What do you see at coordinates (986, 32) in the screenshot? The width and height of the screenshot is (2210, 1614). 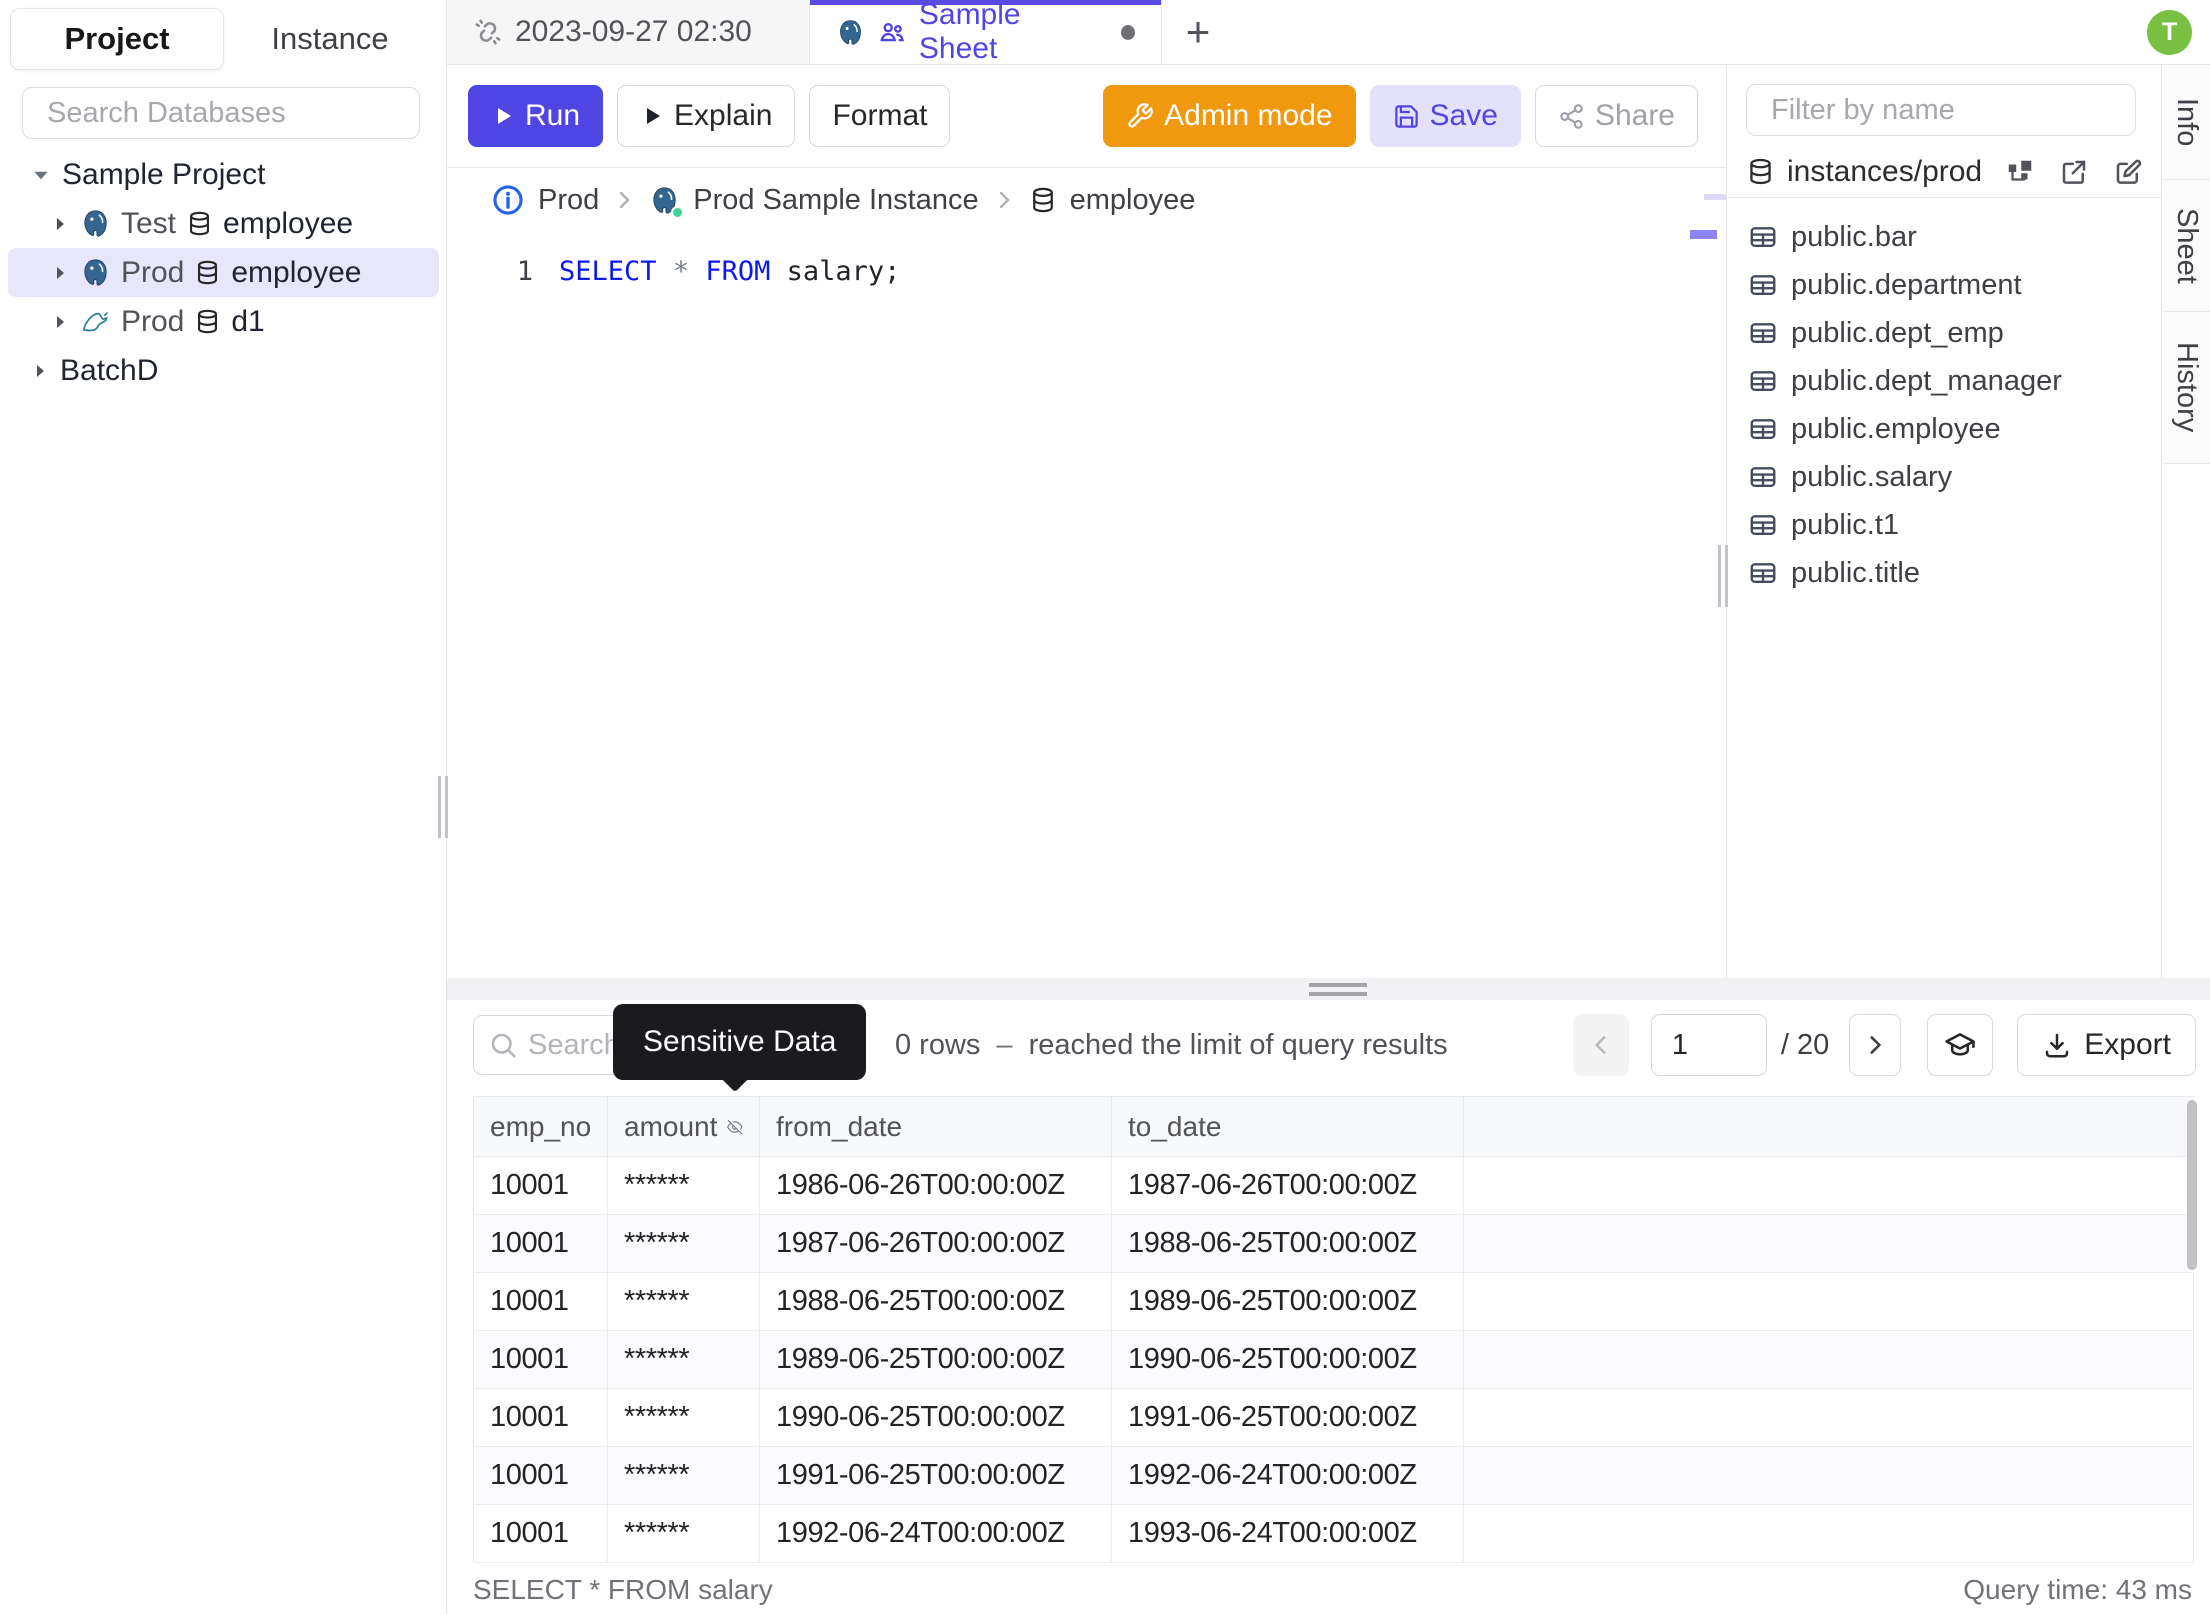 I see `sheet-tab-active: Sample Sheet` at bounding box center [986, 32].